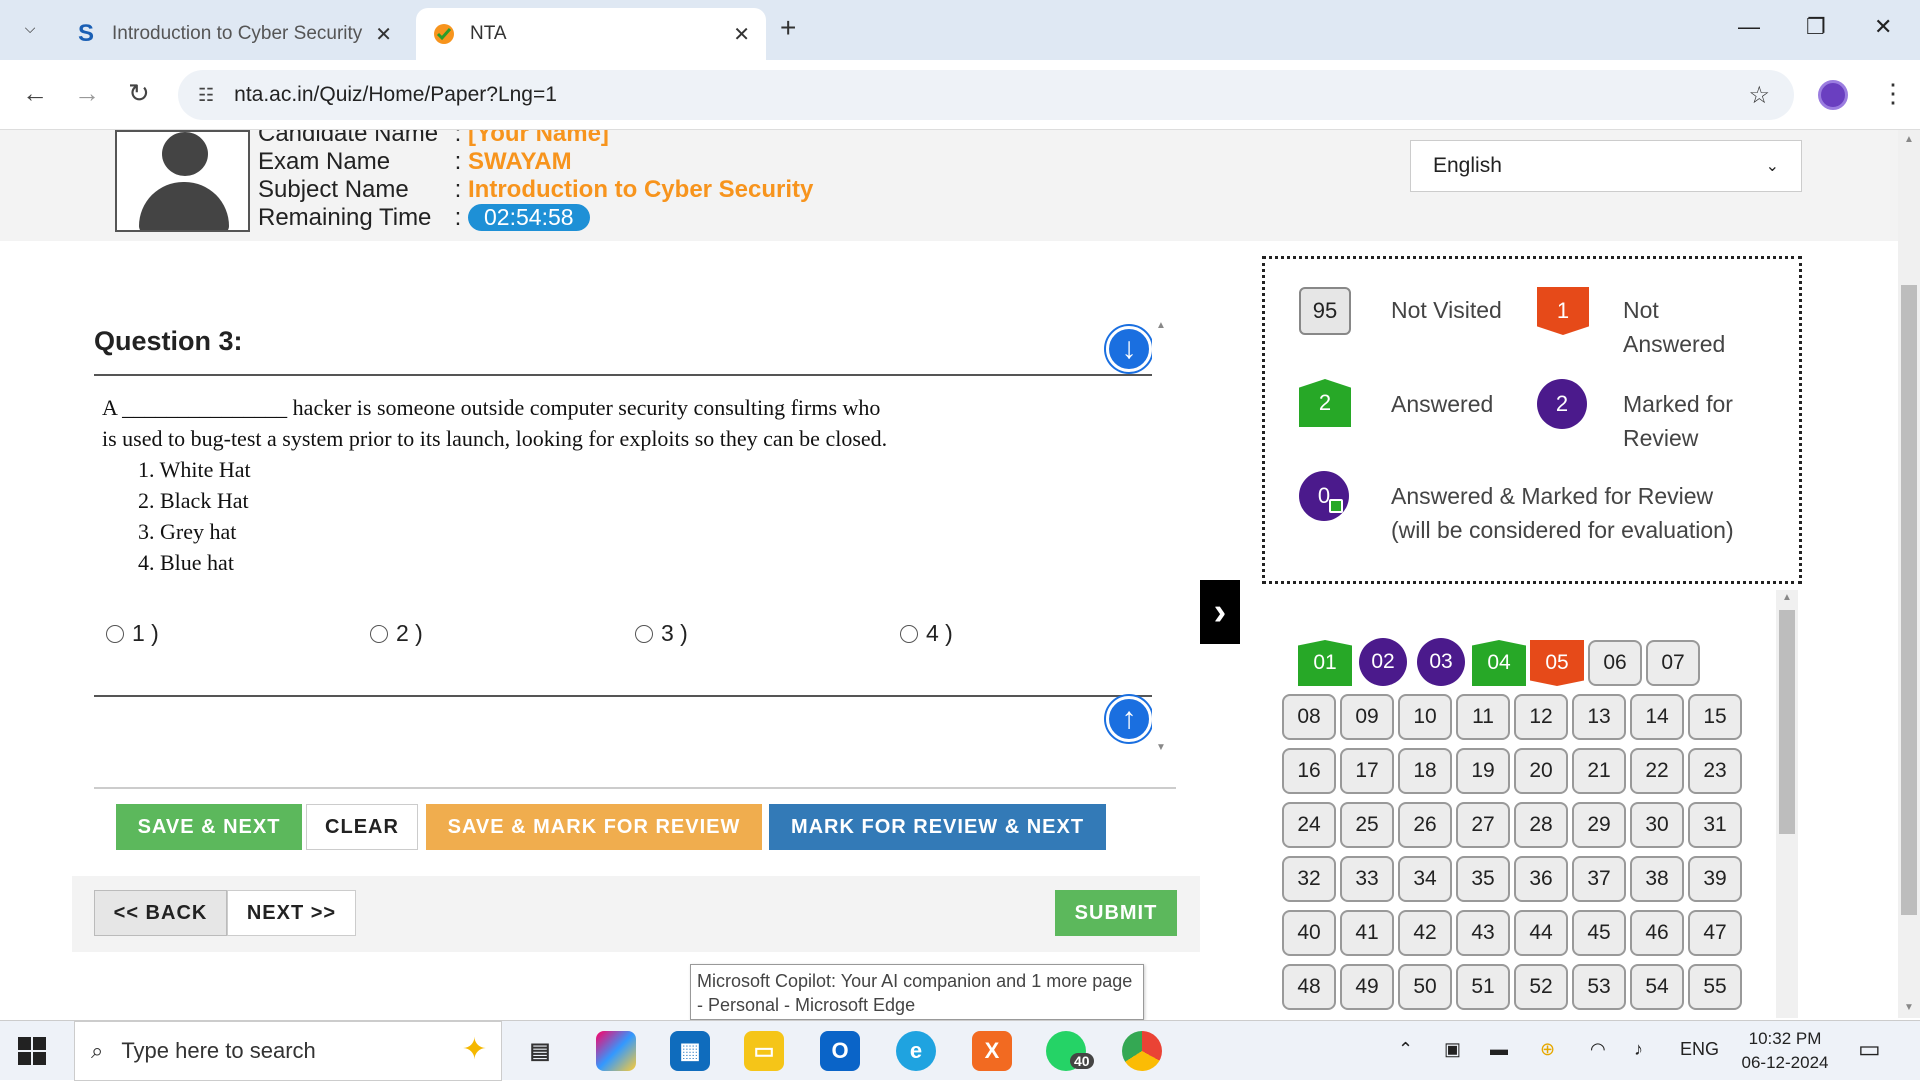  What do you see at coordinates (1909, 574) in the screenshot?
I see `page-scrollbar: ▲ ▼` at bounding box center [1909, 574].